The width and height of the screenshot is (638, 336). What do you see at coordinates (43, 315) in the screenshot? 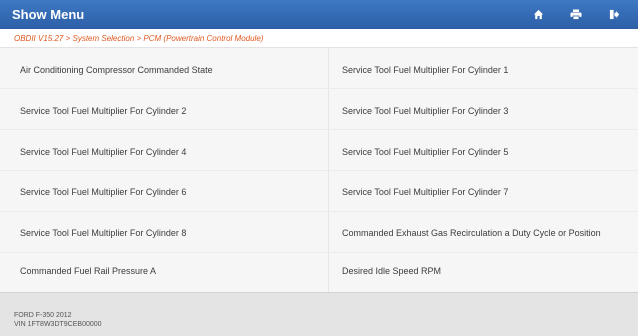
I see `vehicle-model: FORD F-350 2012` at bounding box center [43, 315].